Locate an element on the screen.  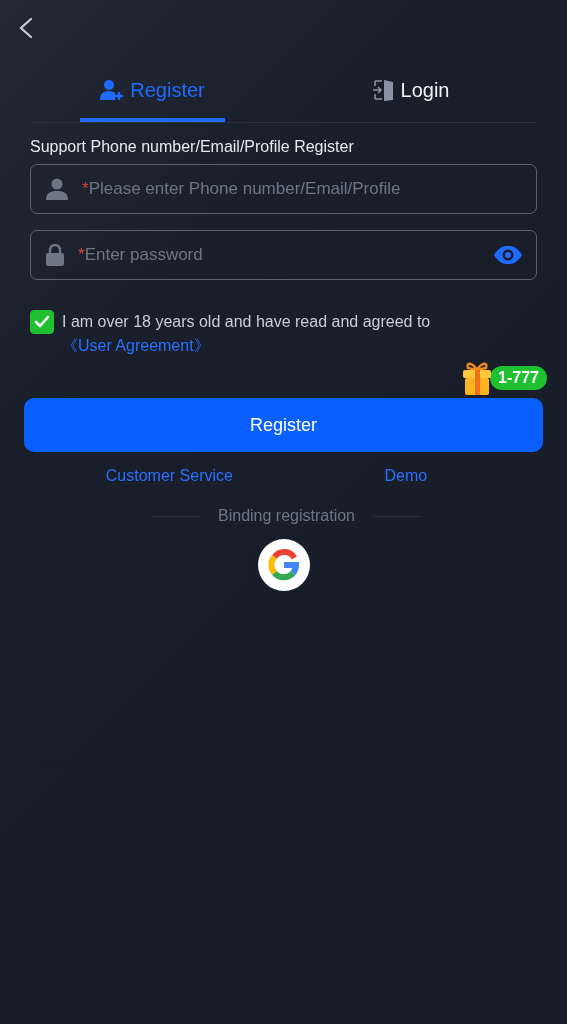
tab: Login is located at coordinates (411, 93).